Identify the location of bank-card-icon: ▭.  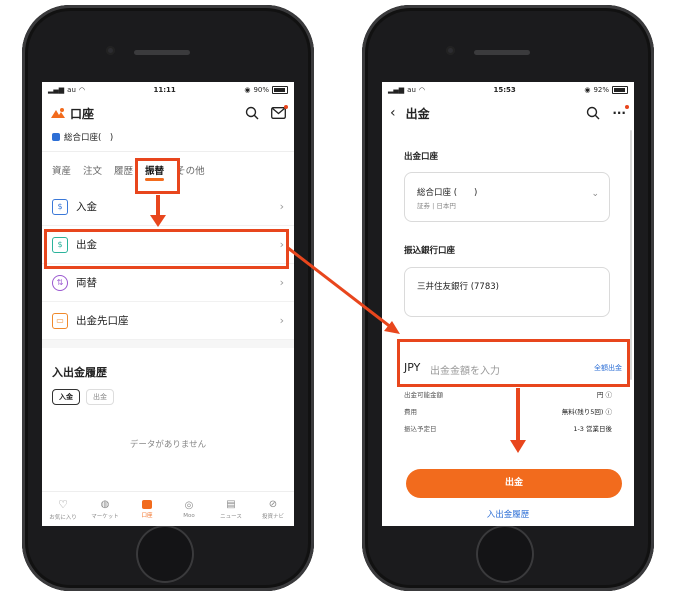
(60, 320).